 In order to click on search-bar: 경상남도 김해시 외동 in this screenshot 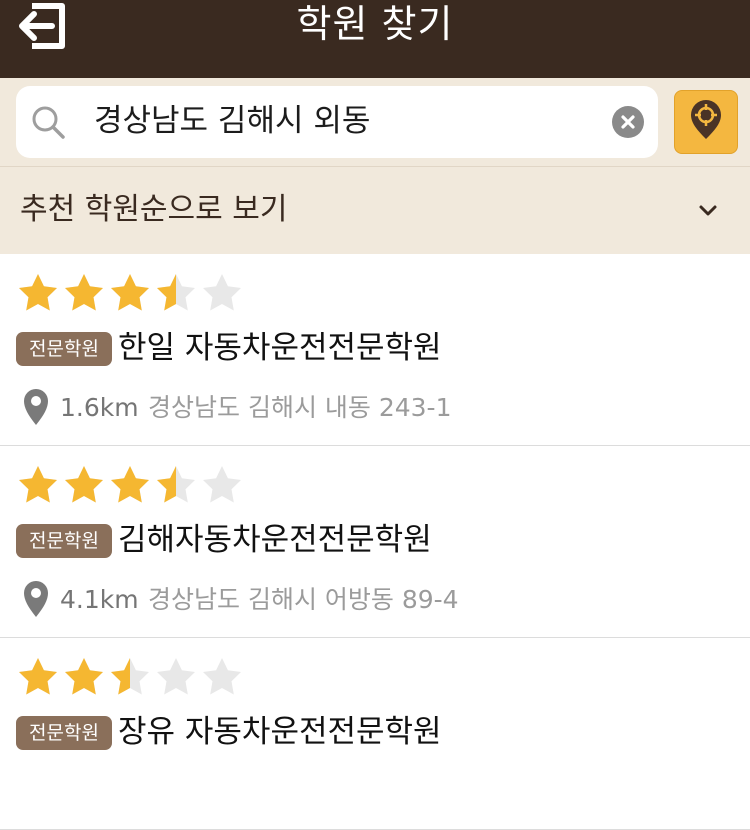, I will do `click(375, 122)`.